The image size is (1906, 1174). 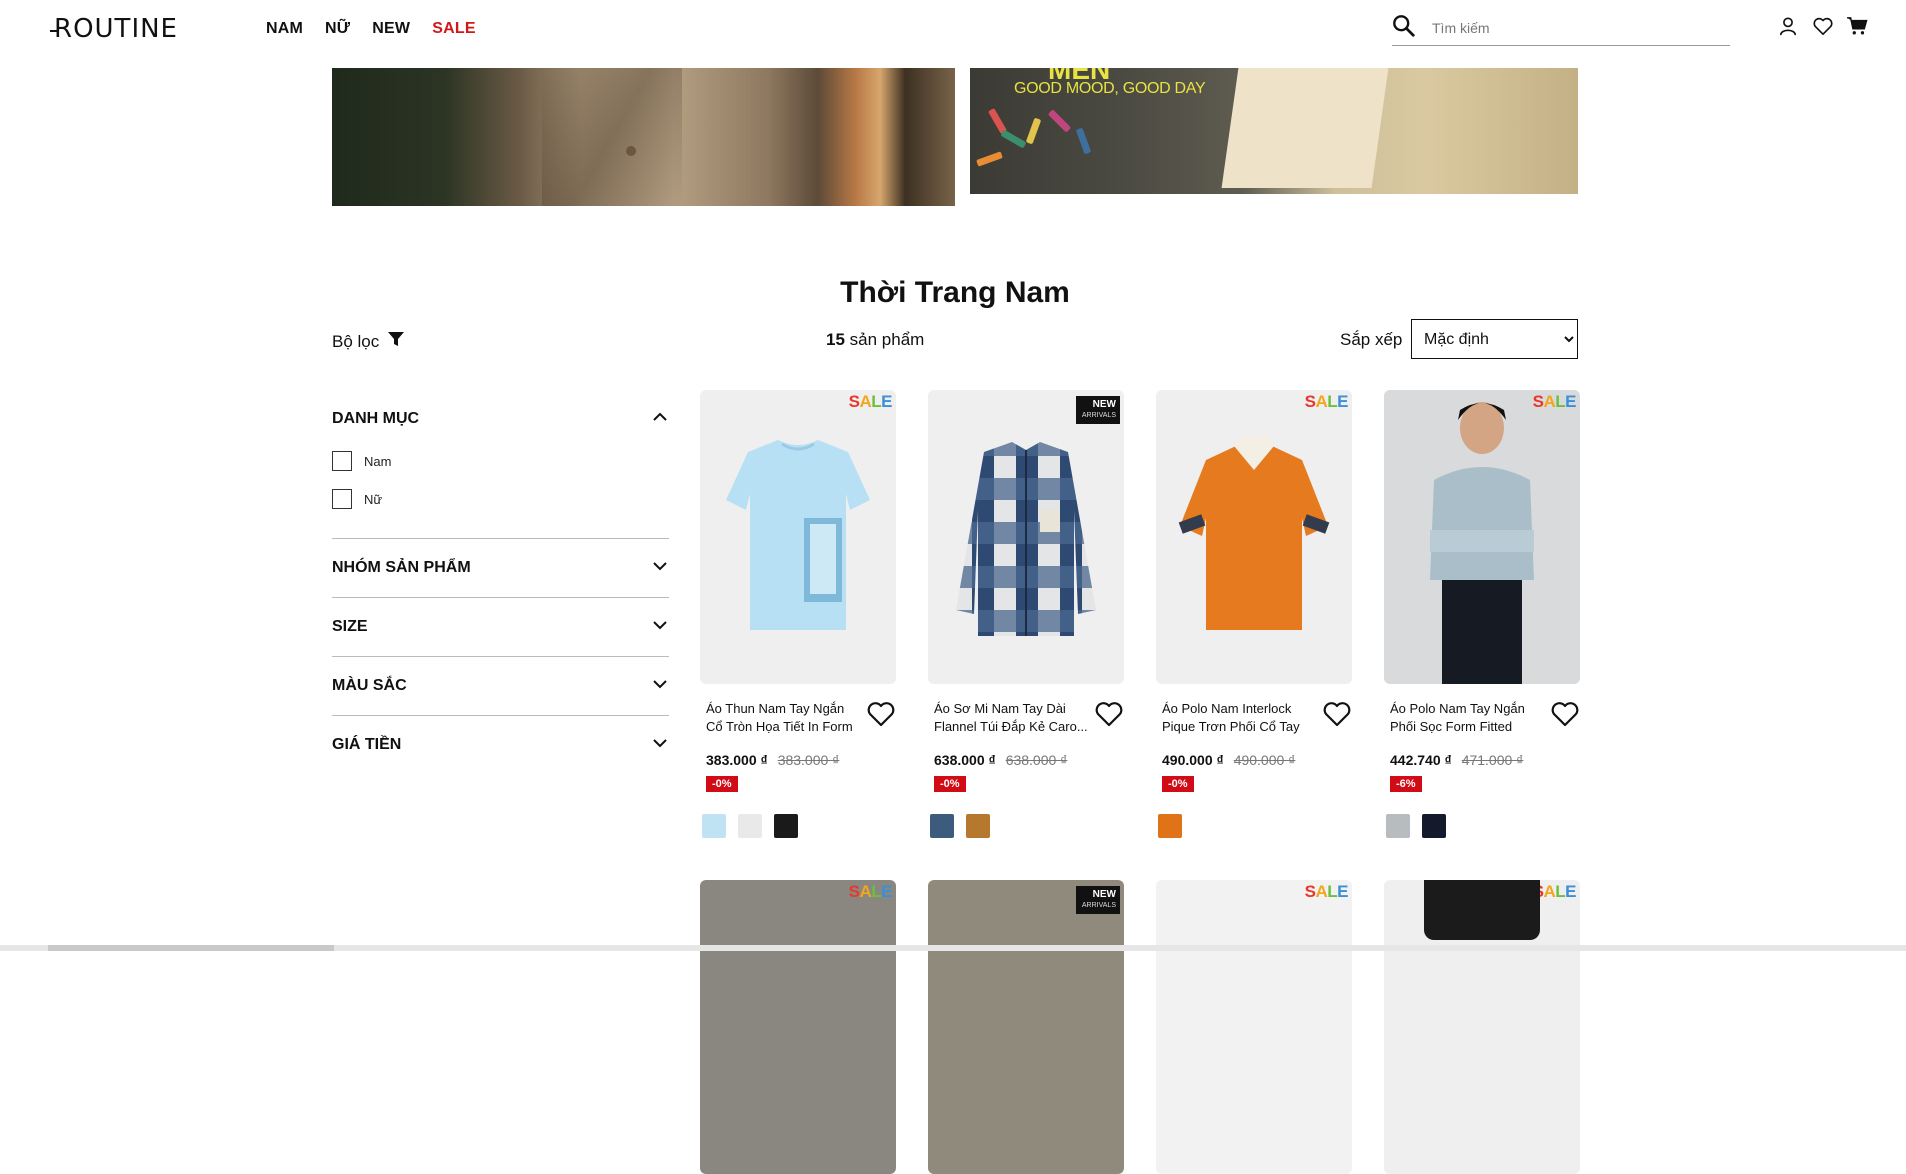 What do you see at coordinates (284, 29) in the screenshot?
I see `nav-item-nam: NAM` at bounding box center [284, 29].